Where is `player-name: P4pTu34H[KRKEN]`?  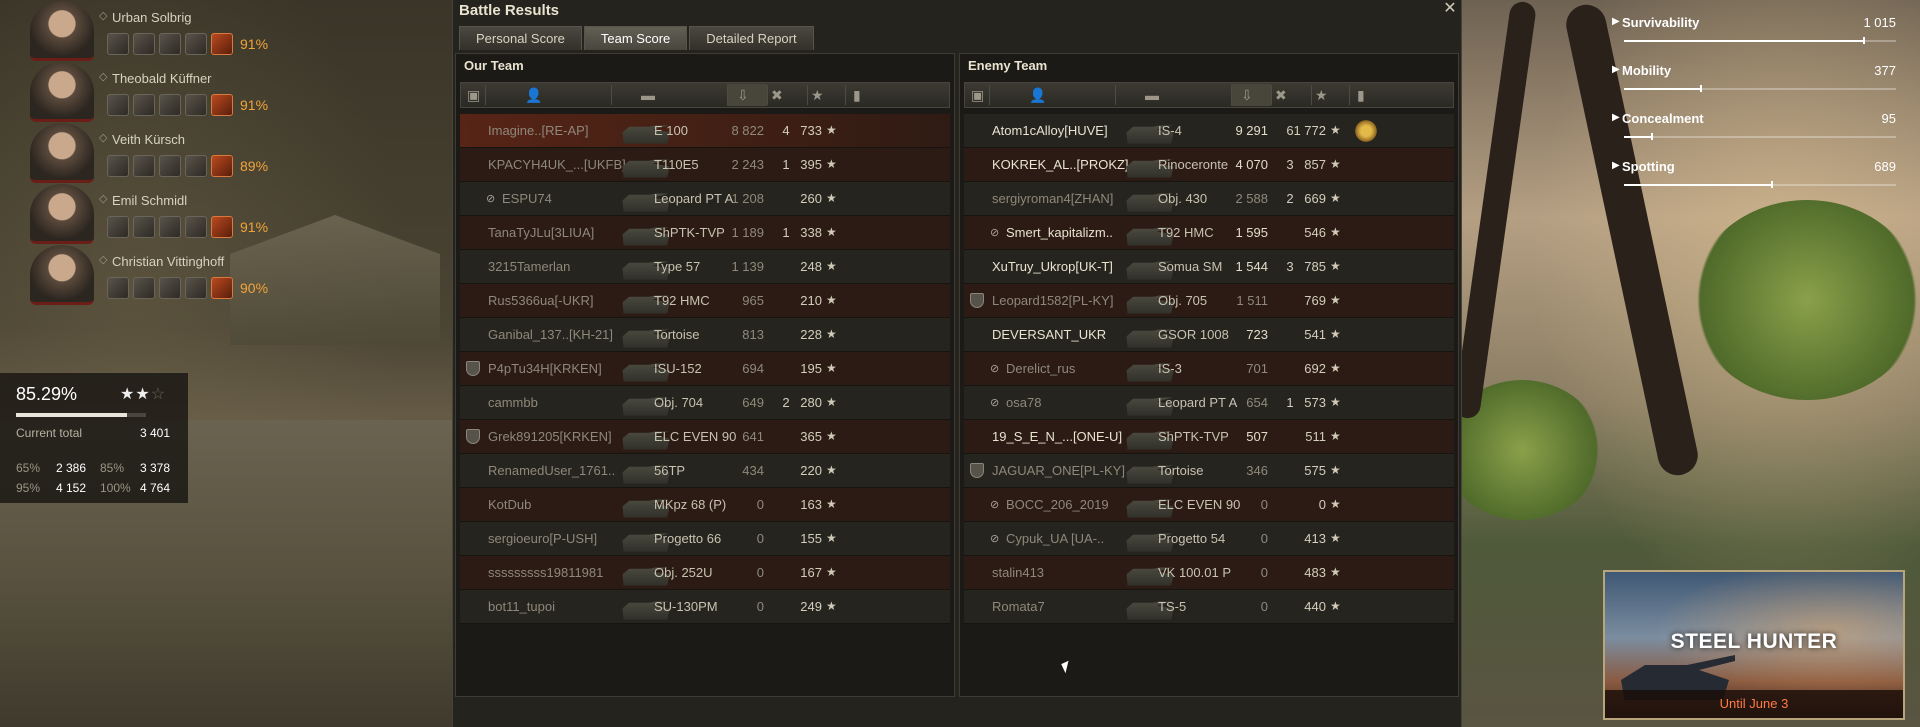
player-name: P4pTu34H[KRKEN] is located at coordinates (545, 368).